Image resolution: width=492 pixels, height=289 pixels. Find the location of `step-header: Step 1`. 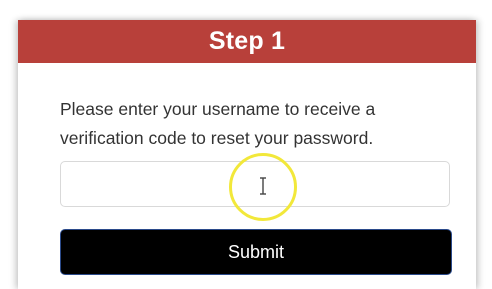

step-header: Step 1 is located at coordinates (247, 41).